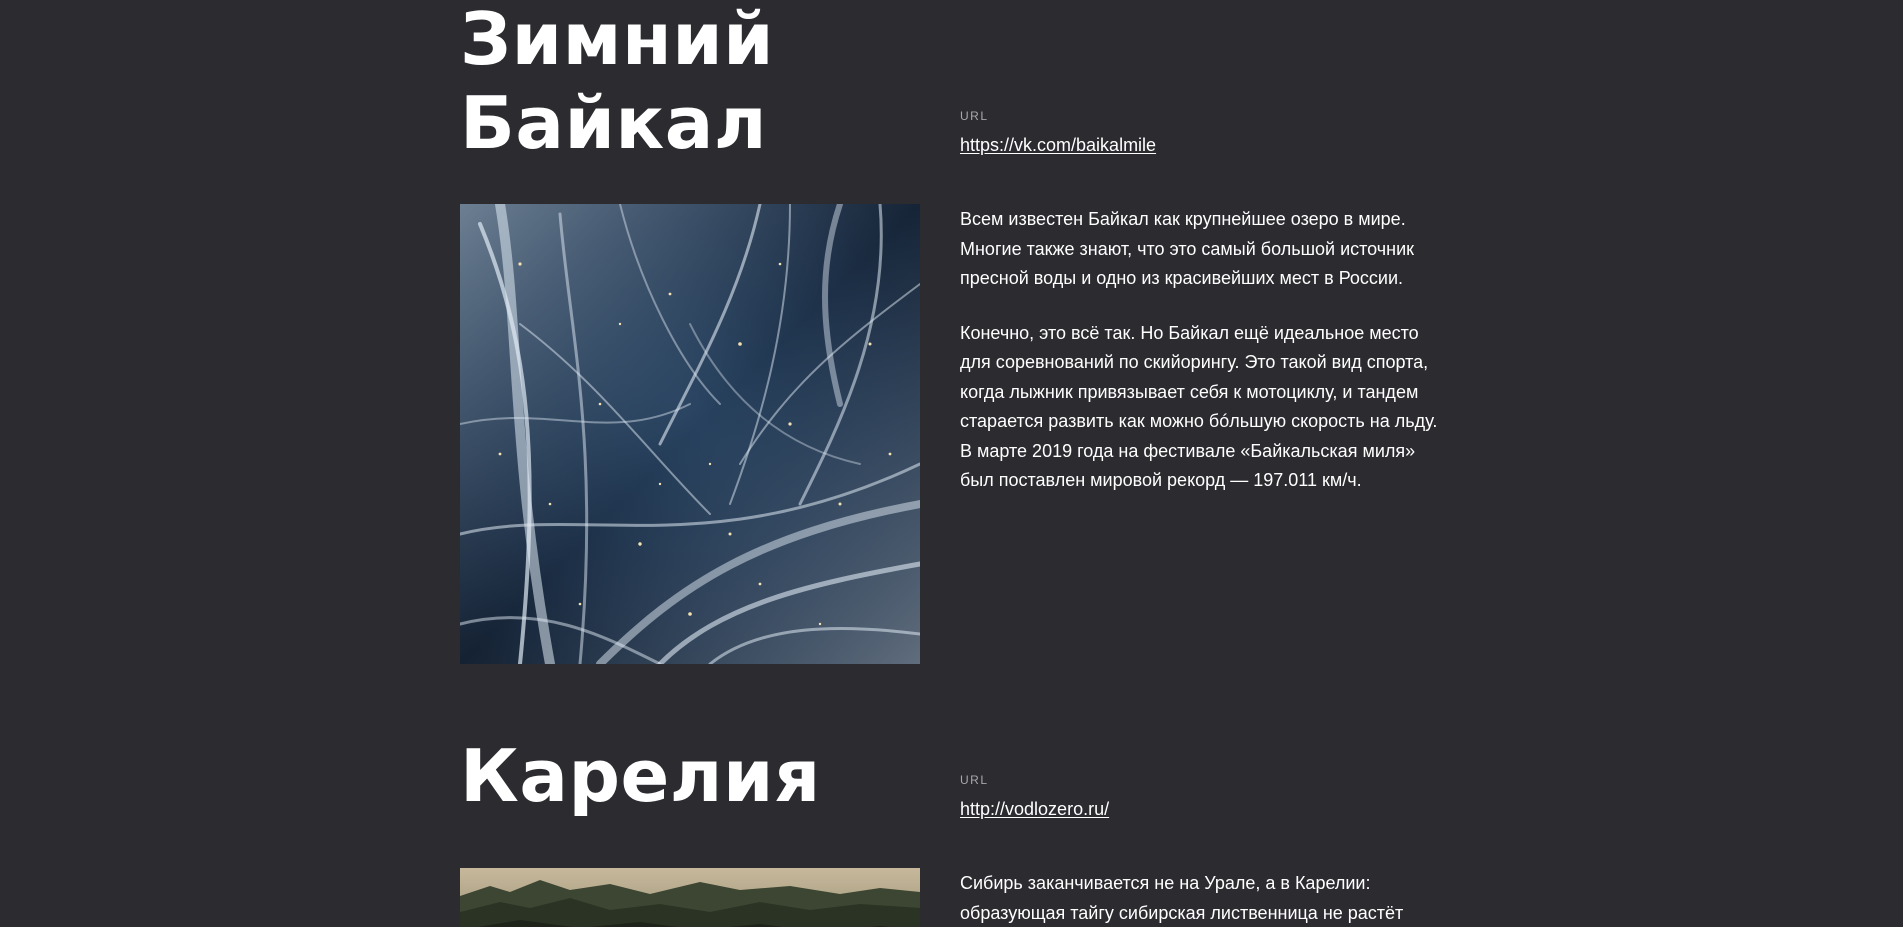 The height and width of the screenshot is (927, 1903). What do you see at coordinates (1034, 796) in the screenshot?
I see `url-block: URL http://vodlozero.ru/` at bounding box center [1034, 796].